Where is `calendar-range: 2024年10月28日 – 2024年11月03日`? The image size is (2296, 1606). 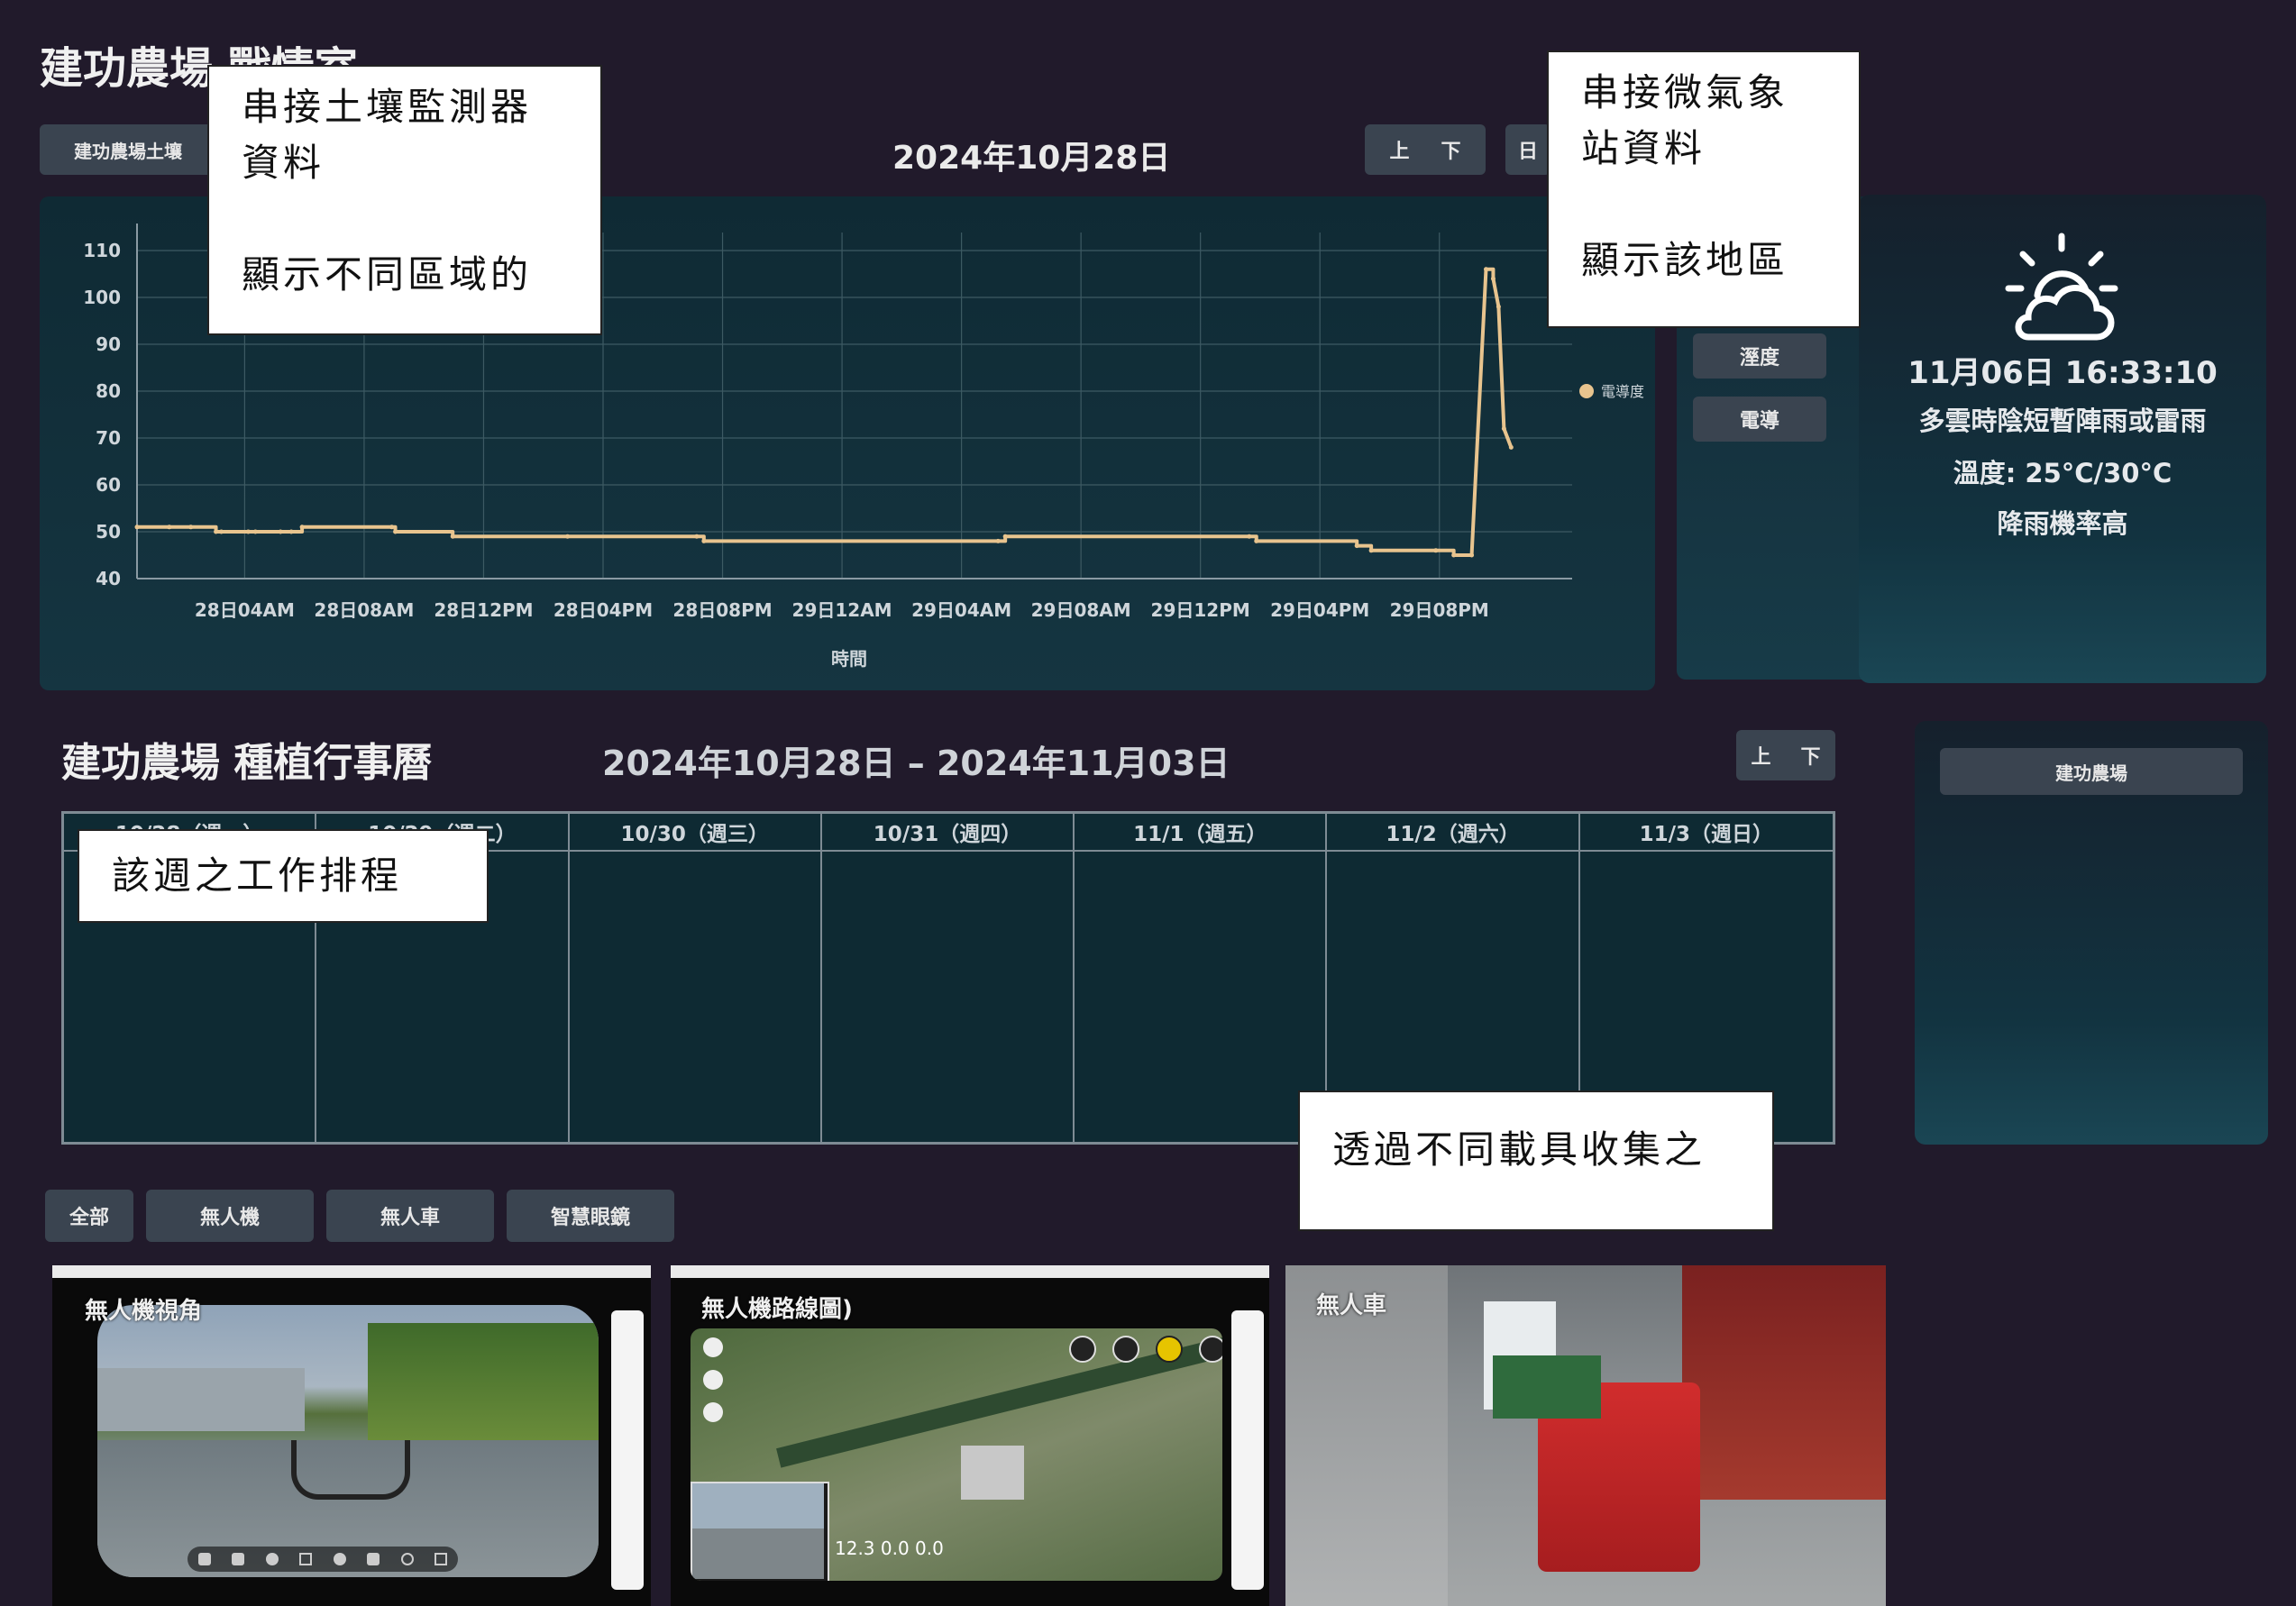
calendar-range: 2024年10月28日 – 2024年11月03日 is located at coordinates (916, 763).